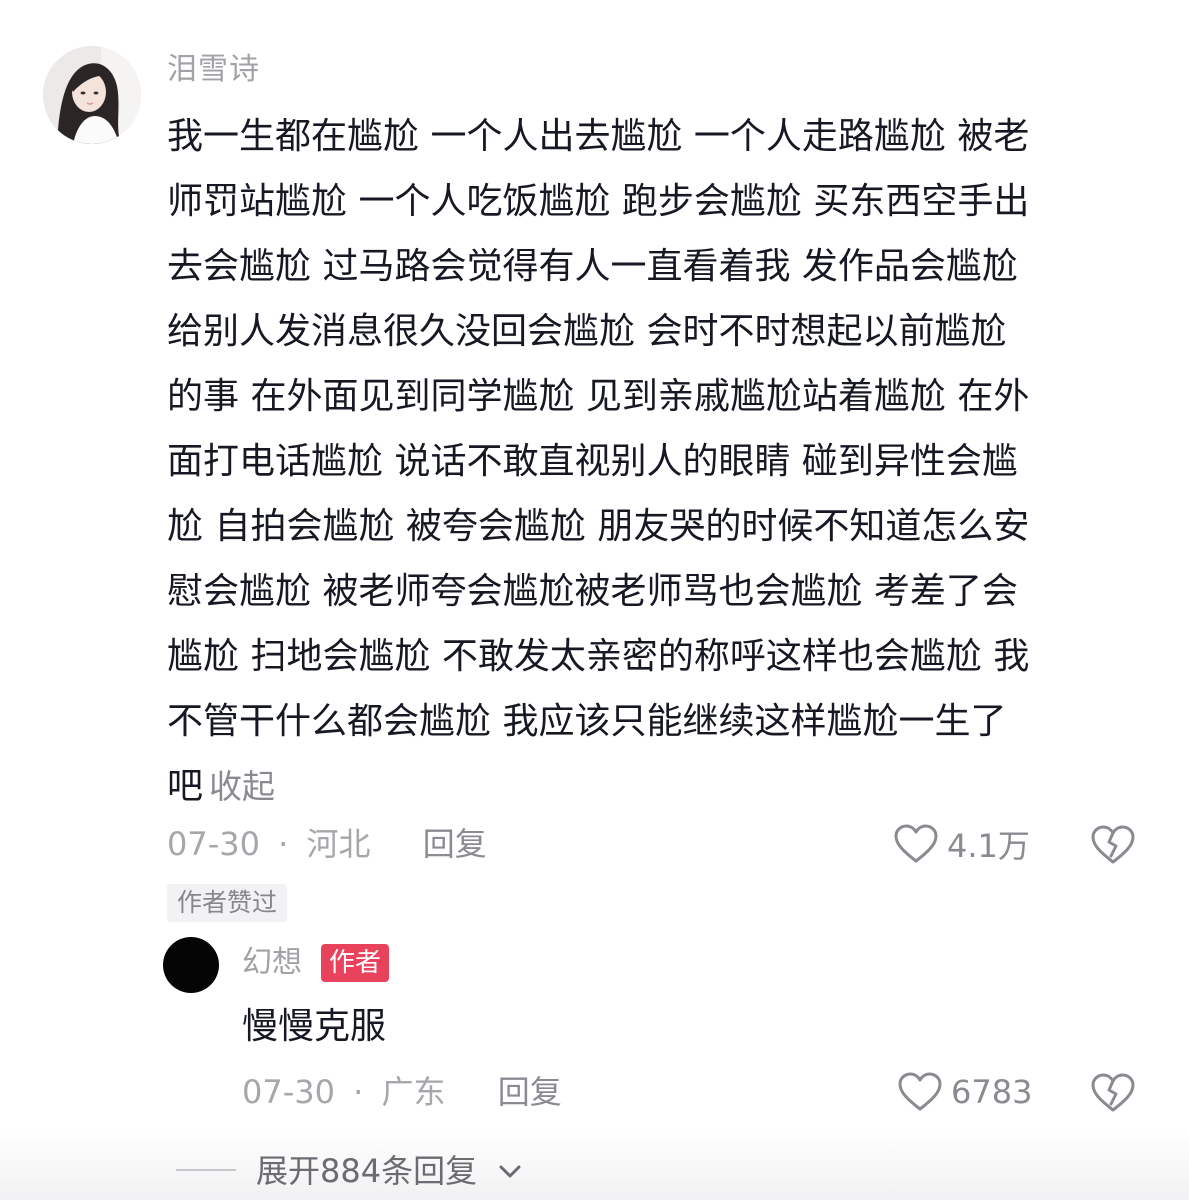 The image size is (1189, 1200). I want to click on comment-line: 慰会尴尬 被老师夸会尴尬被老师骂也会尴尬 考差了会, so click(592, 591).